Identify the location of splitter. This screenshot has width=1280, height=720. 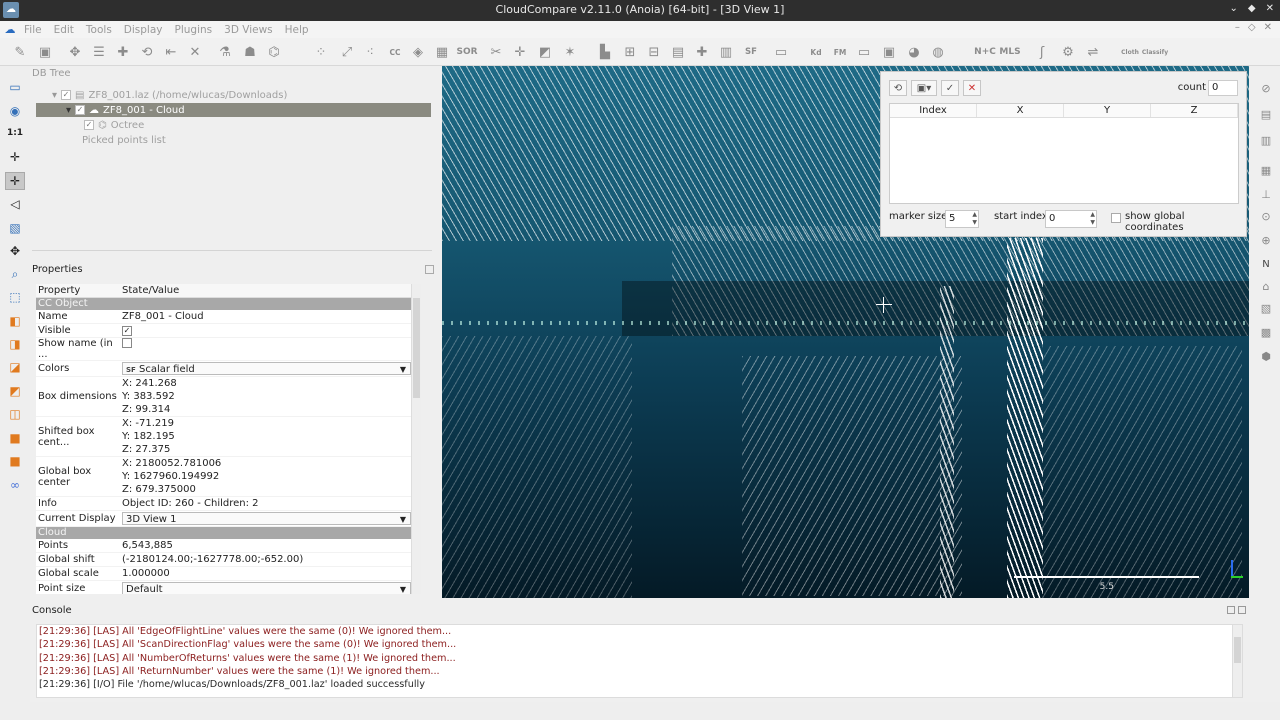
(232, 250).